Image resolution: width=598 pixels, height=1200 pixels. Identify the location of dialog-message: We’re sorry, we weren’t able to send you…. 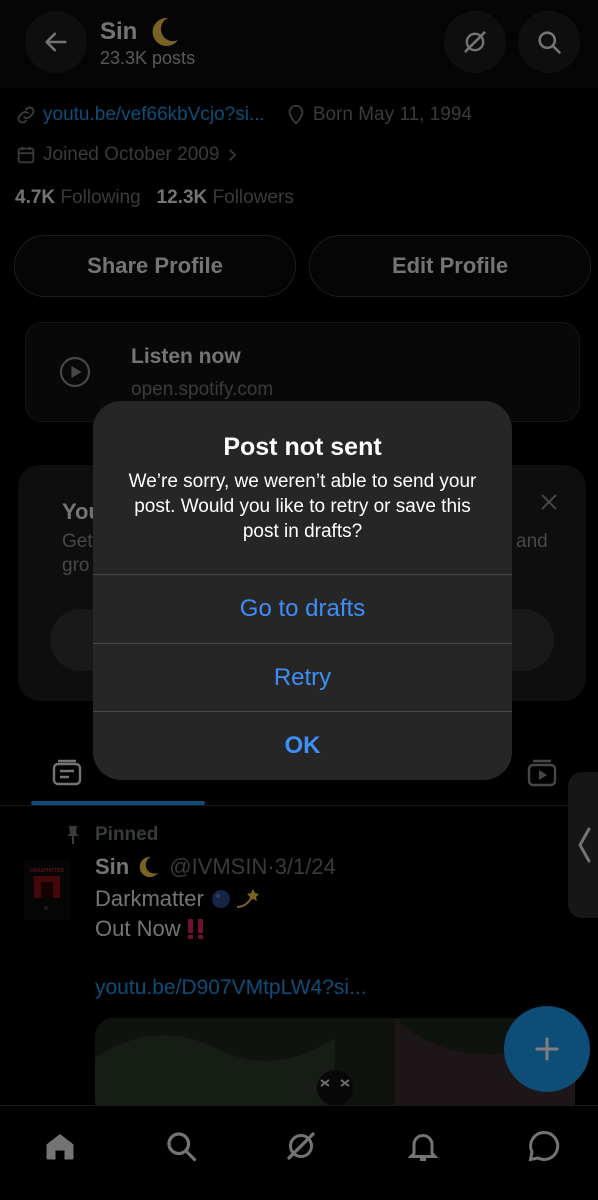
(302, 506).